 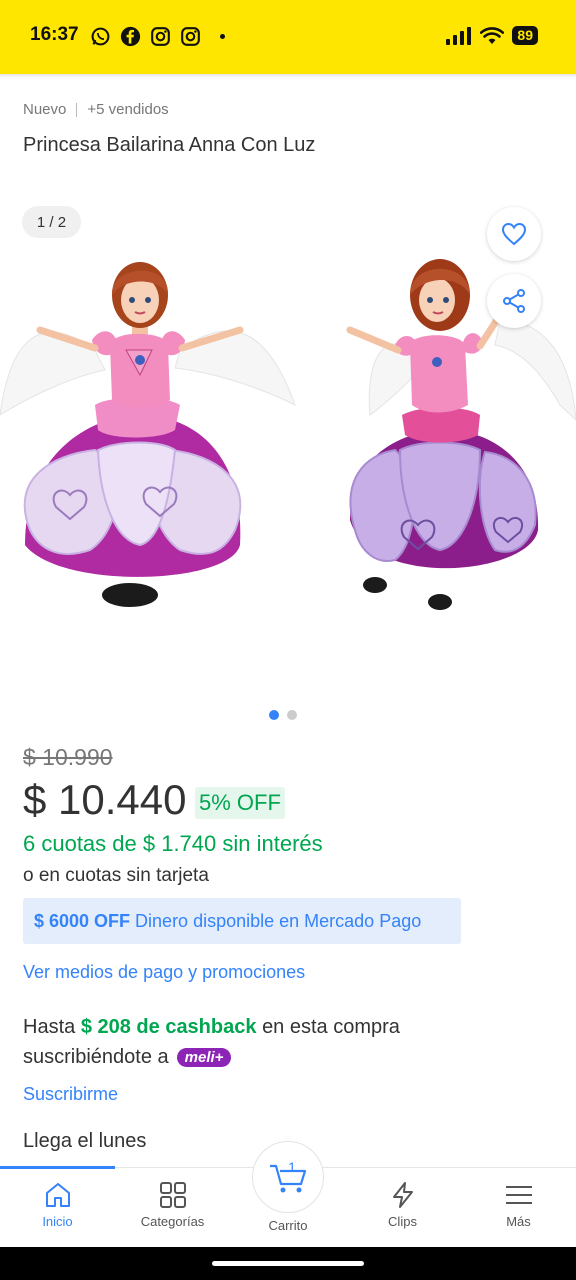 I want to click on cart-count-badge: 1, so click(x=292, y=1167).